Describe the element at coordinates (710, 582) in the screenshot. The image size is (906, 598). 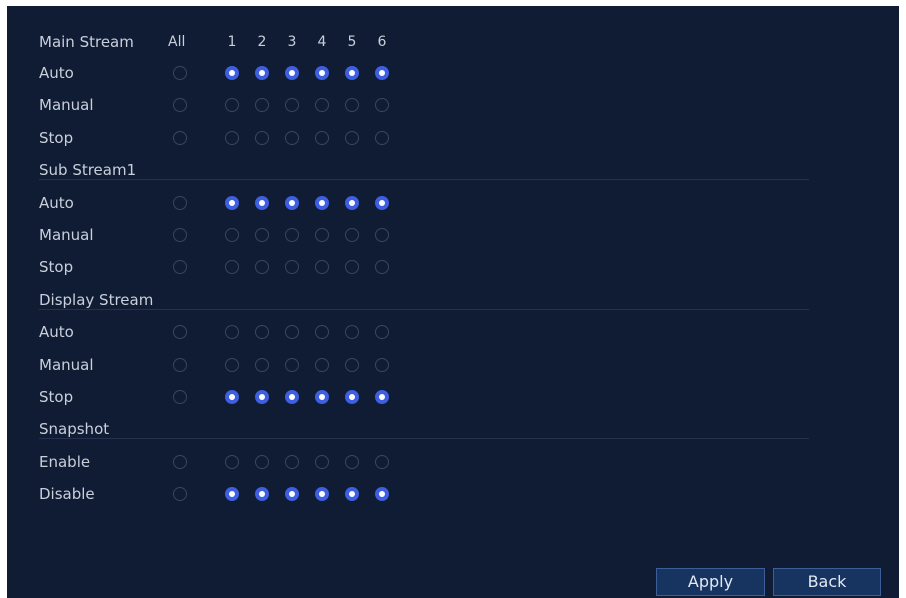
I see `apply-button: Apply` at that location.